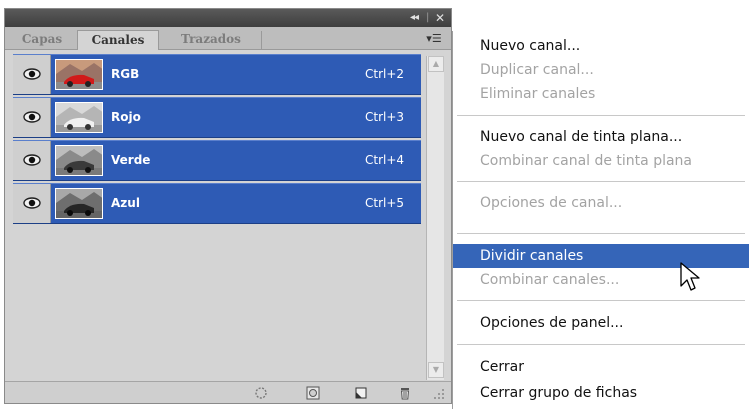 The height and width of the screenshot is (409, 749). What do you see at coordinates (217, 160) in the screenshot?
I see `channel-row-verde: Verde Ctrl+4` at bounding box center [217, 160].